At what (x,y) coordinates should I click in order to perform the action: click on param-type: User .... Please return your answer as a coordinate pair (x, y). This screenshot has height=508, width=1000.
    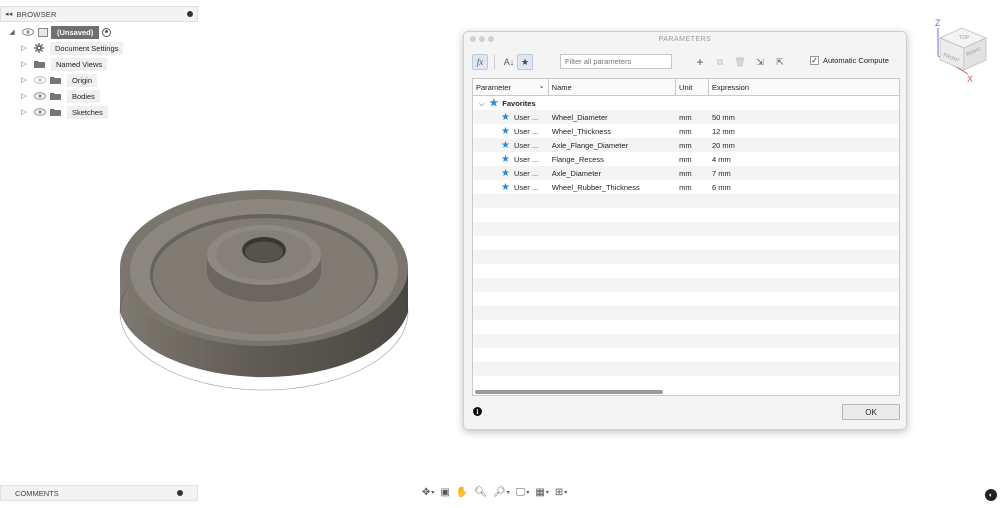
    Looking at the image, I should click on (526, 159).